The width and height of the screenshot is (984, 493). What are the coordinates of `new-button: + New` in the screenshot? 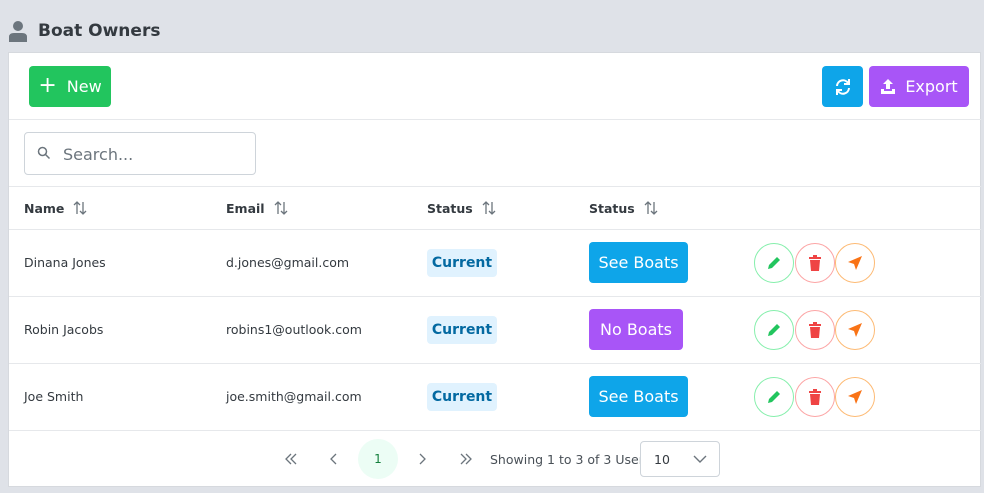 It's located at (70, 86).